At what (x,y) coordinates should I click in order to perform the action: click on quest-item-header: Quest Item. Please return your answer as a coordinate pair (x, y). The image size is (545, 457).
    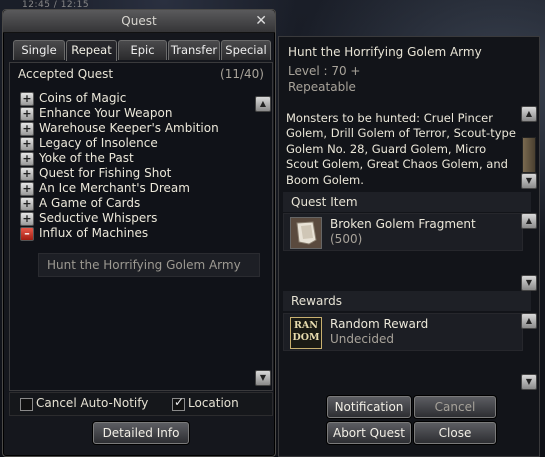
    Looking at the image, I should click on (407, 202).